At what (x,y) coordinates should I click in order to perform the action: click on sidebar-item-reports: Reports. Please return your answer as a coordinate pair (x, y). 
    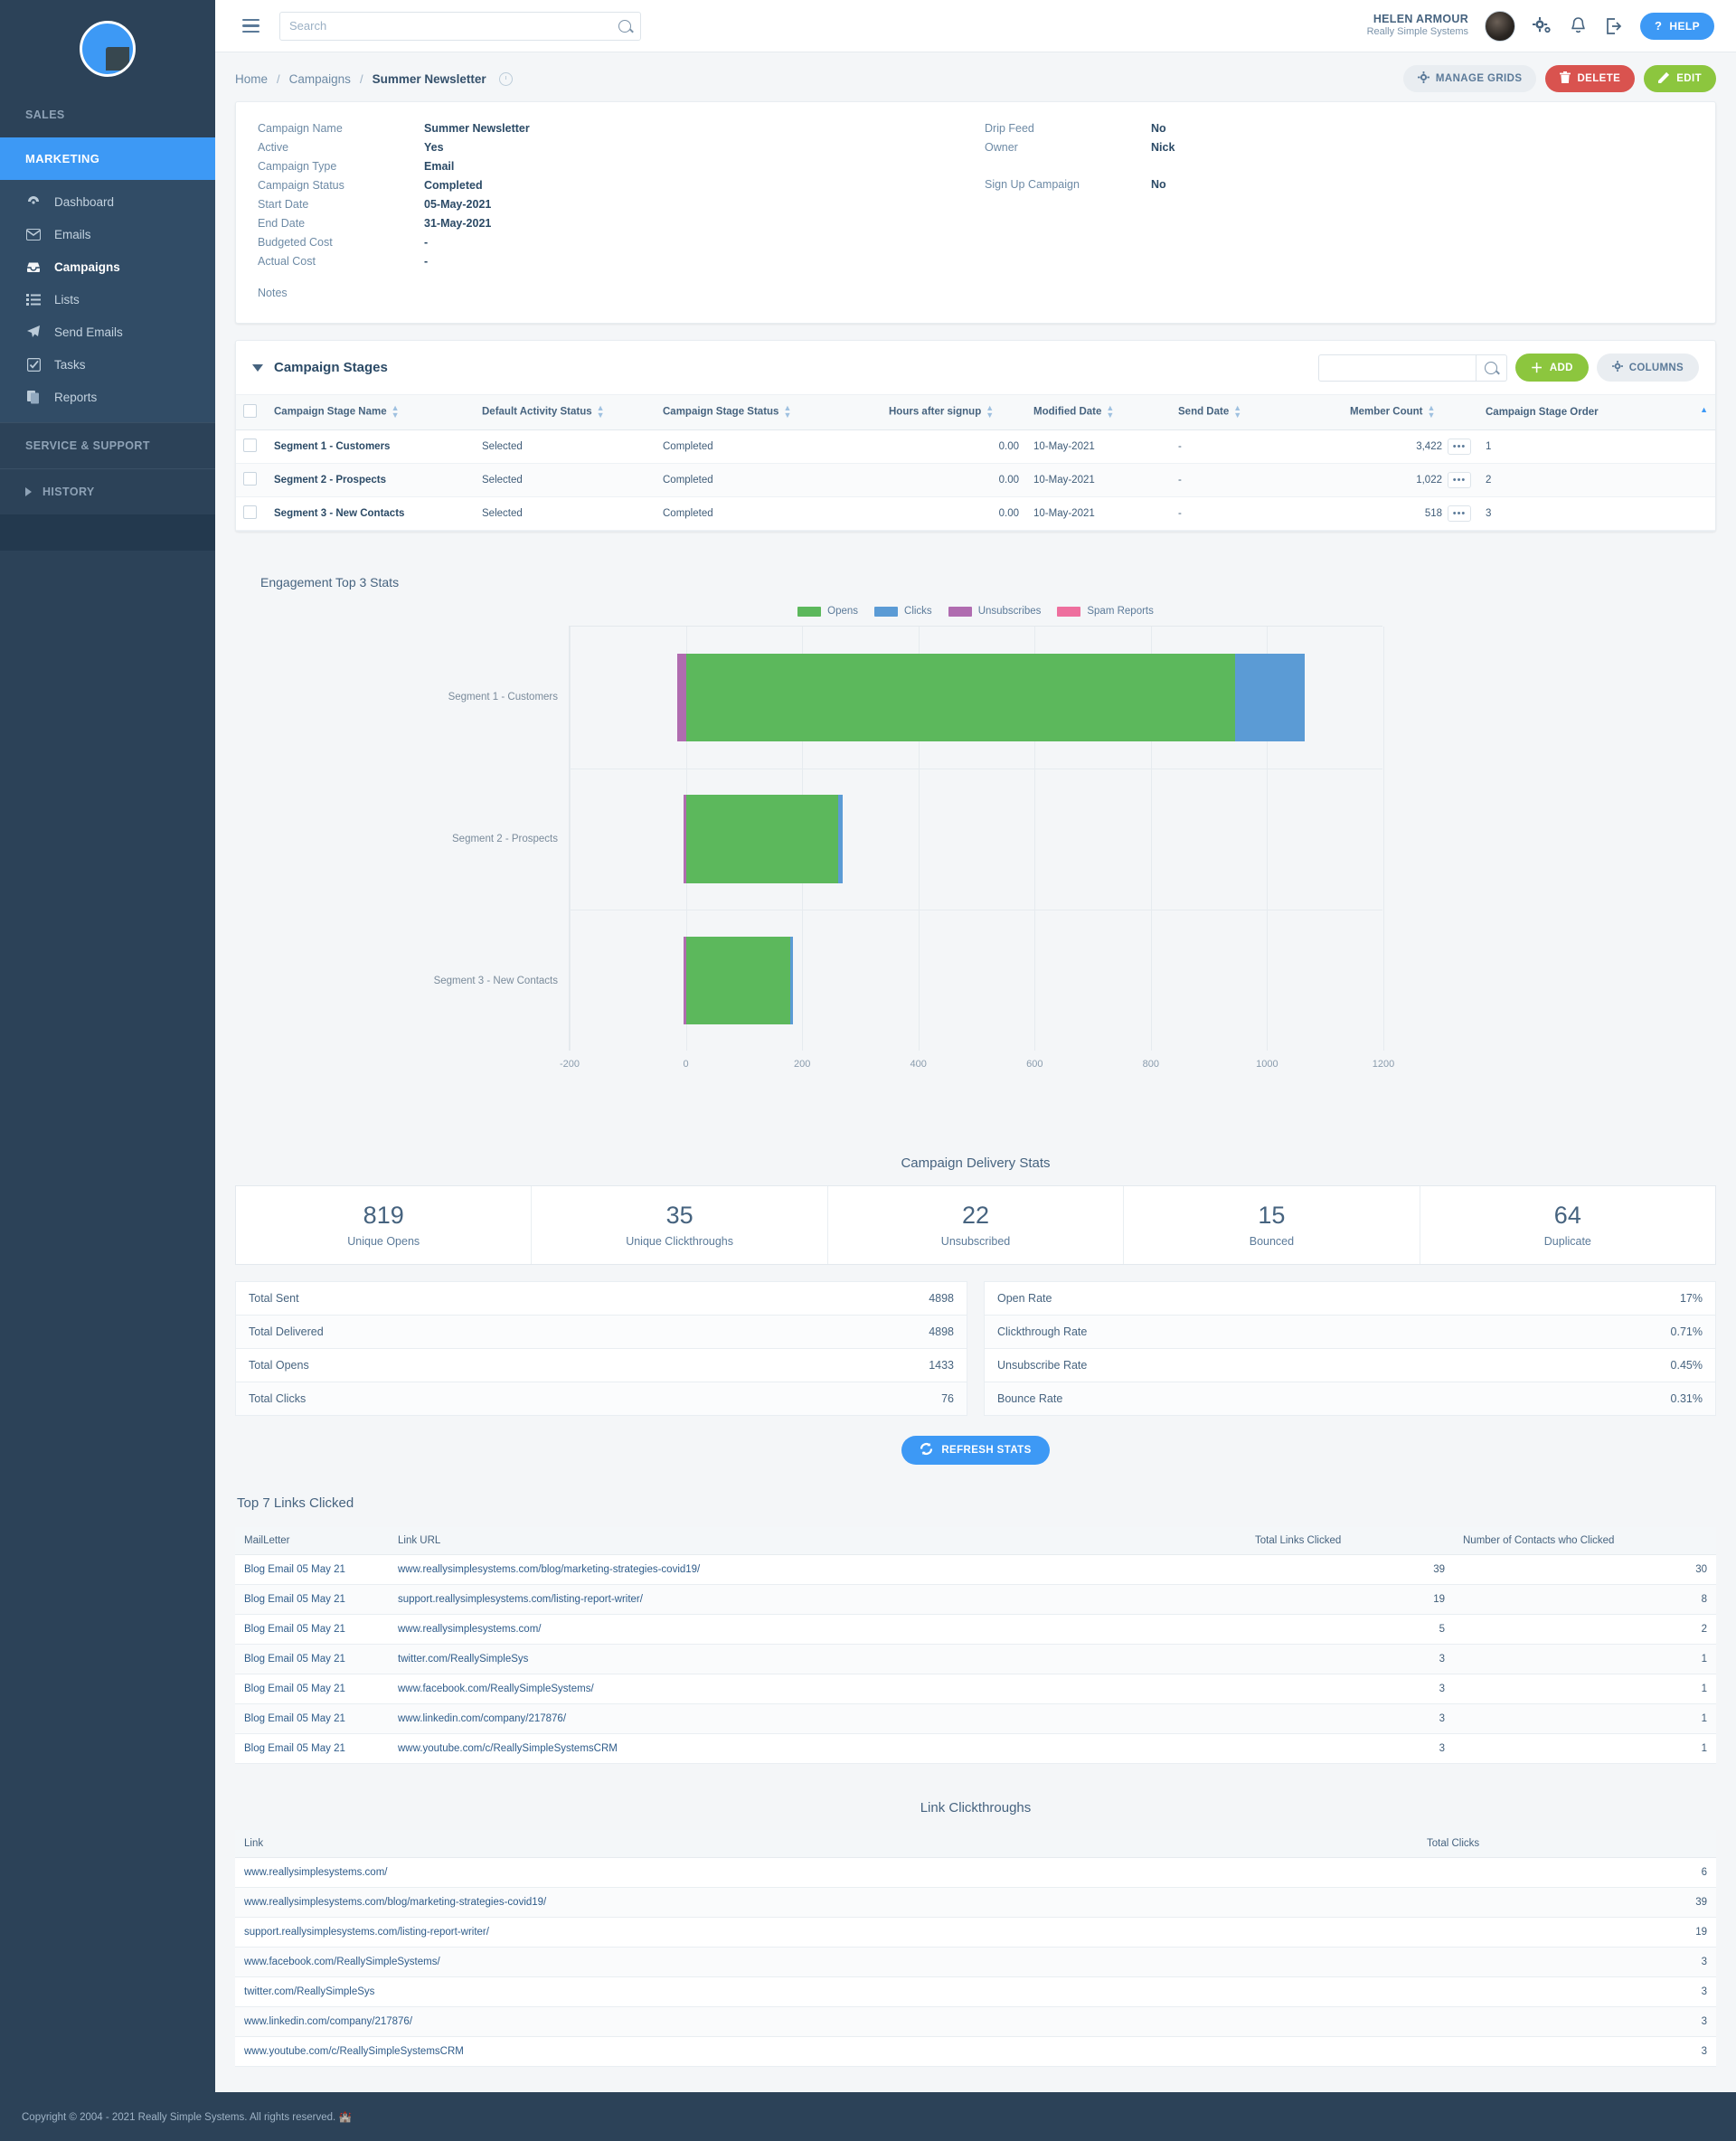
    Looking at the image, I should click on (108, 397).